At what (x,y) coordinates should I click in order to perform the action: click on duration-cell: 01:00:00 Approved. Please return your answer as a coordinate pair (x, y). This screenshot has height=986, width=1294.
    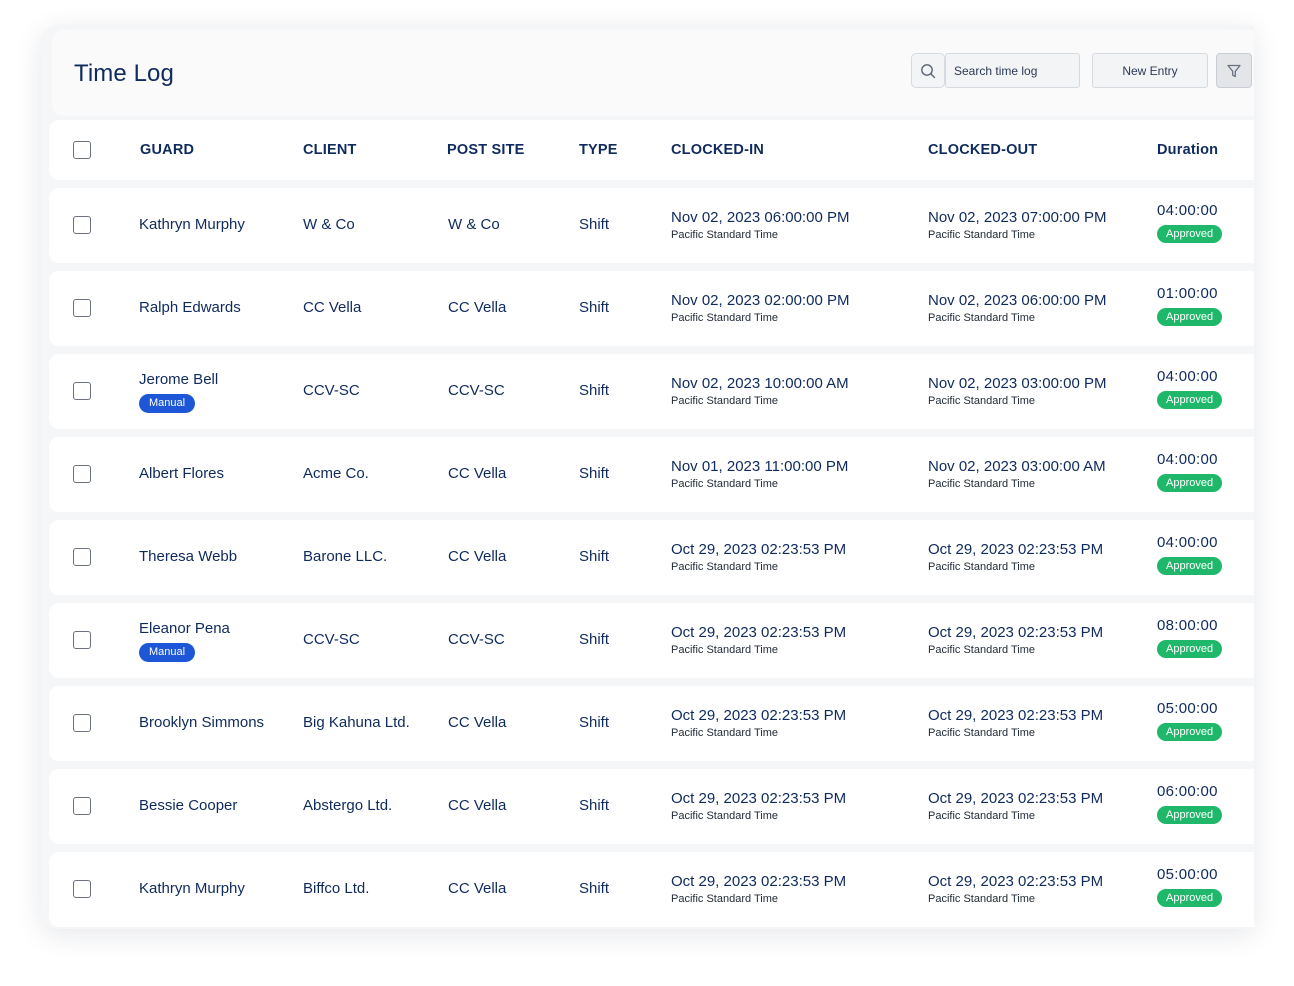
    Looking at the image, I should click on (1190, 305).